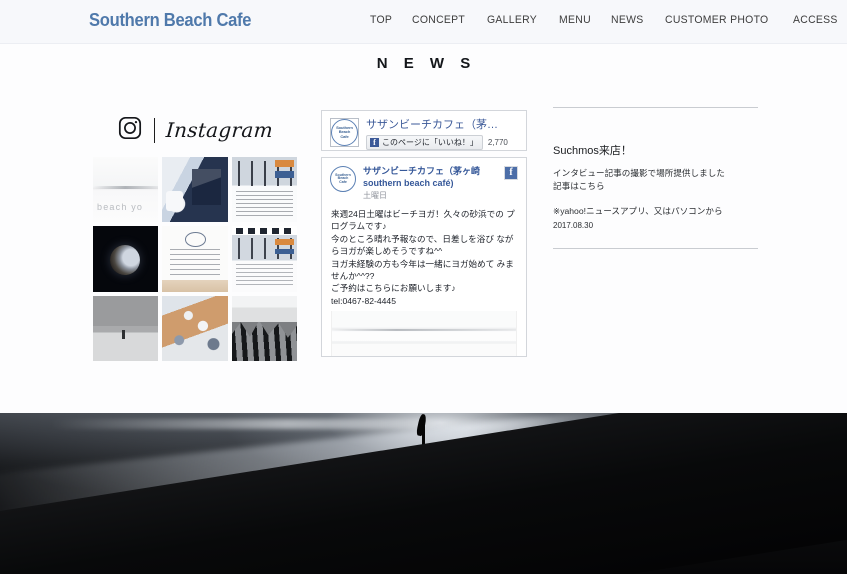  Describe the element at coordinates (655, 248) in the screenshot. I see `news-divider-bottom` at that location.